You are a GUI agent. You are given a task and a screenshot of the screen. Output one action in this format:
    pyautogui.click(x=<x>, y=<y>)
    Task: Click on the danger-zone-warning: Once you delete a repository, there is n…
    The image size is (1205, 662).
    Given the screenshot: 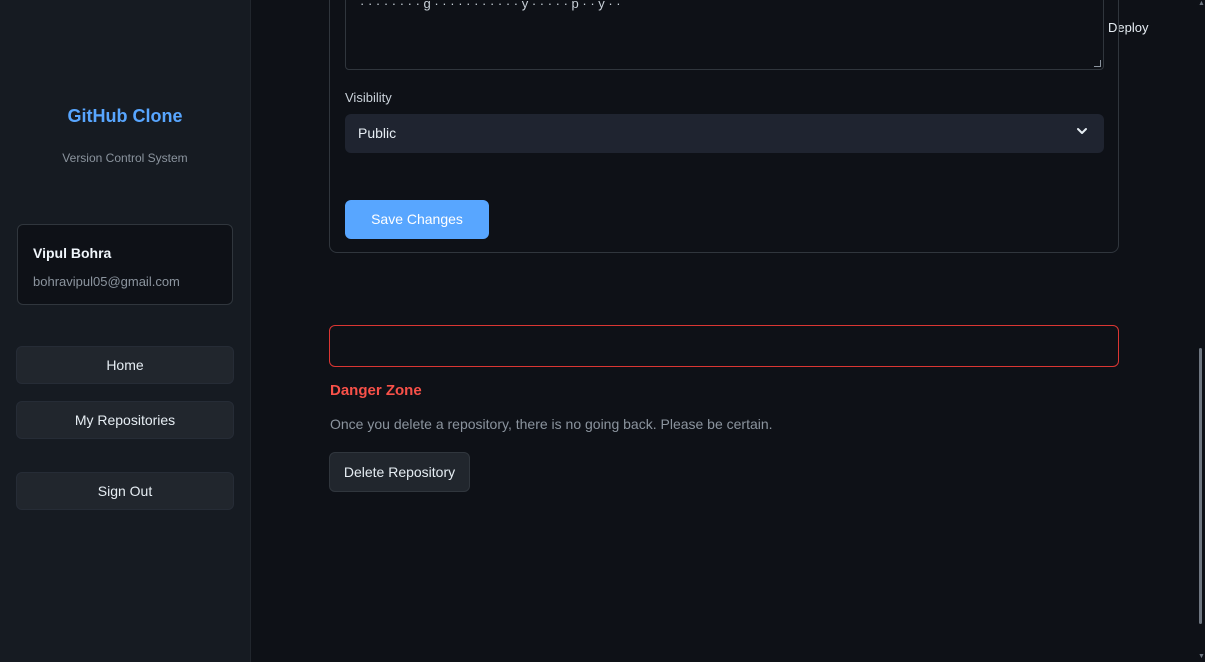 What is the action you would take?
    pyautogui.click(x=551, y=424)
    